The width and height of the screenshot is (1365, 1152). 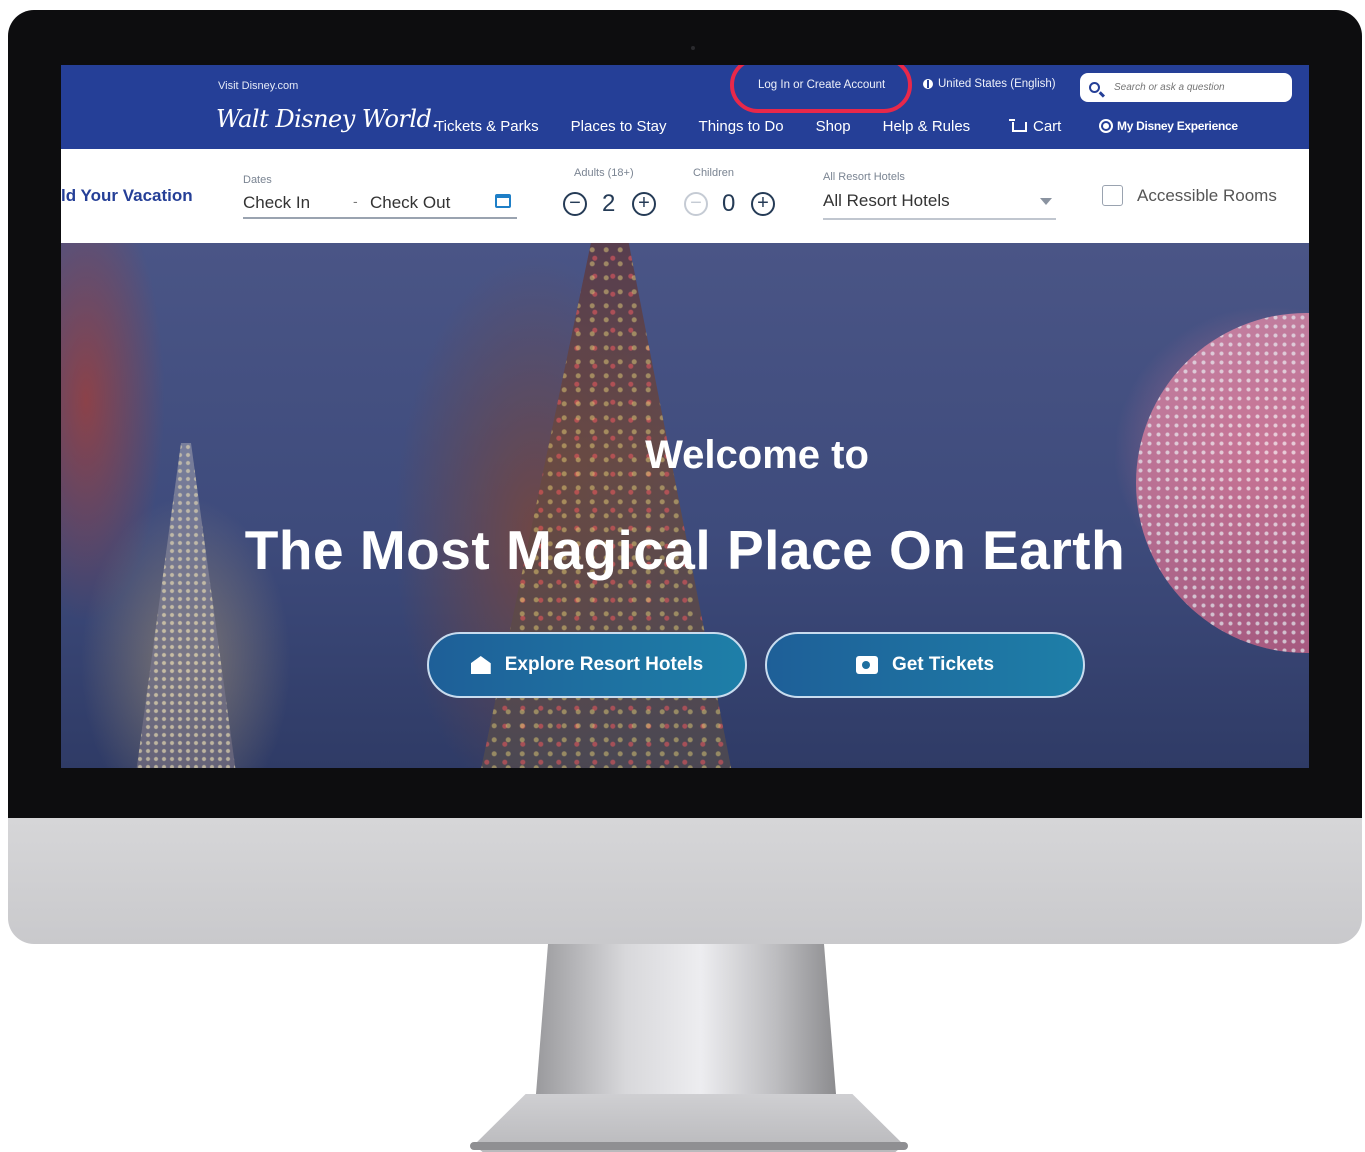 I want to click on search-input, so click(x=1199, y=87).